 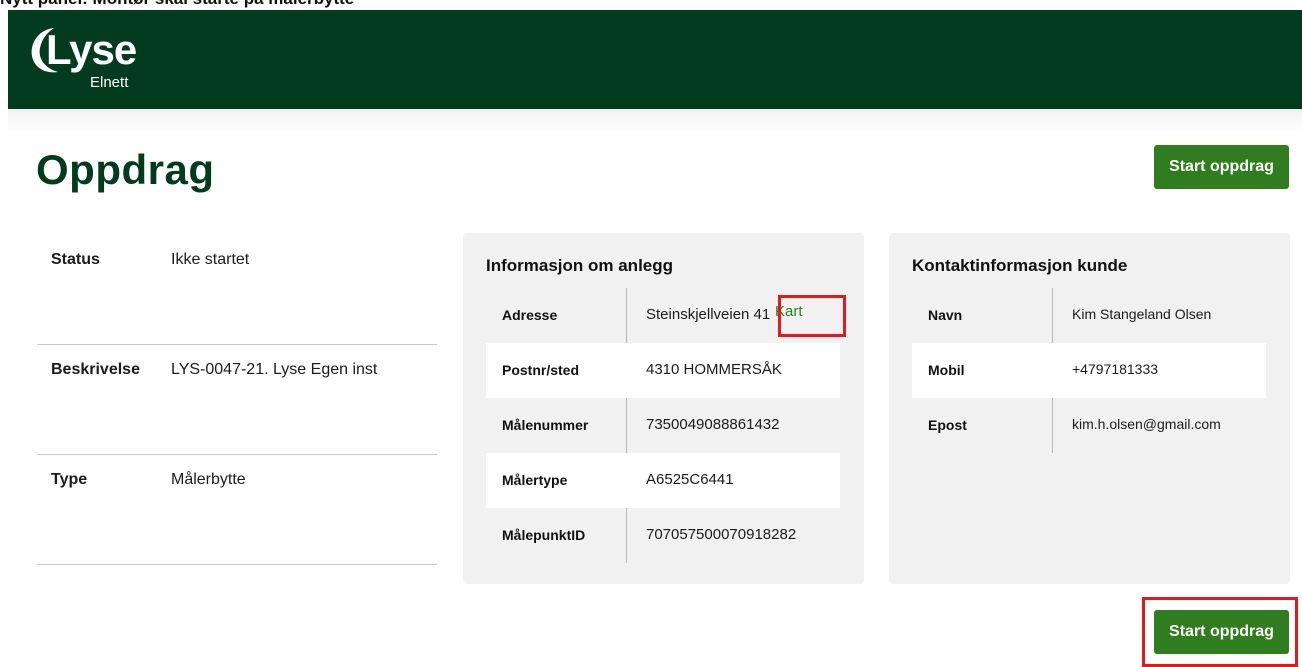 I want to click on meta-row-beskrivelse: Beskrivelse LYS-0047-21. Lyse Egen inst, so click(x=237, y=400).